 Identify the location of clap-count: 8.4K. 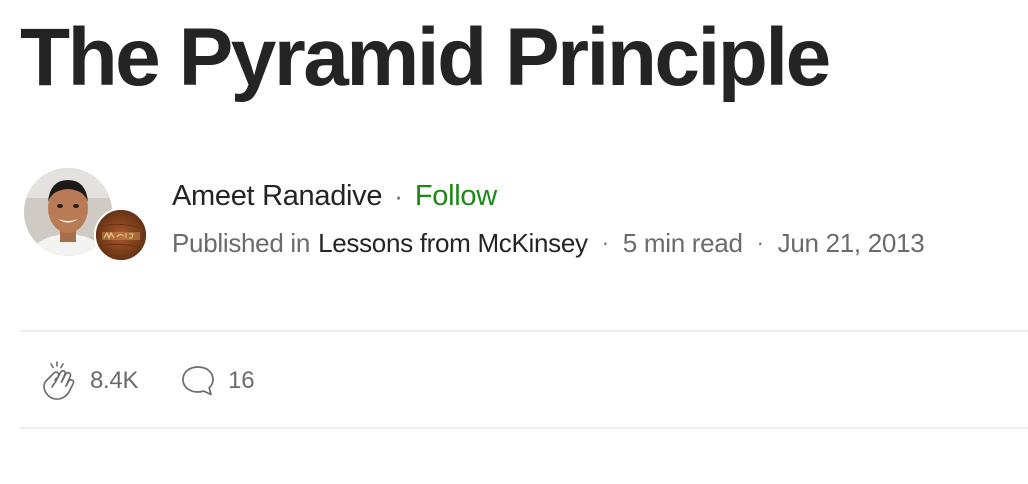
(114, 380).